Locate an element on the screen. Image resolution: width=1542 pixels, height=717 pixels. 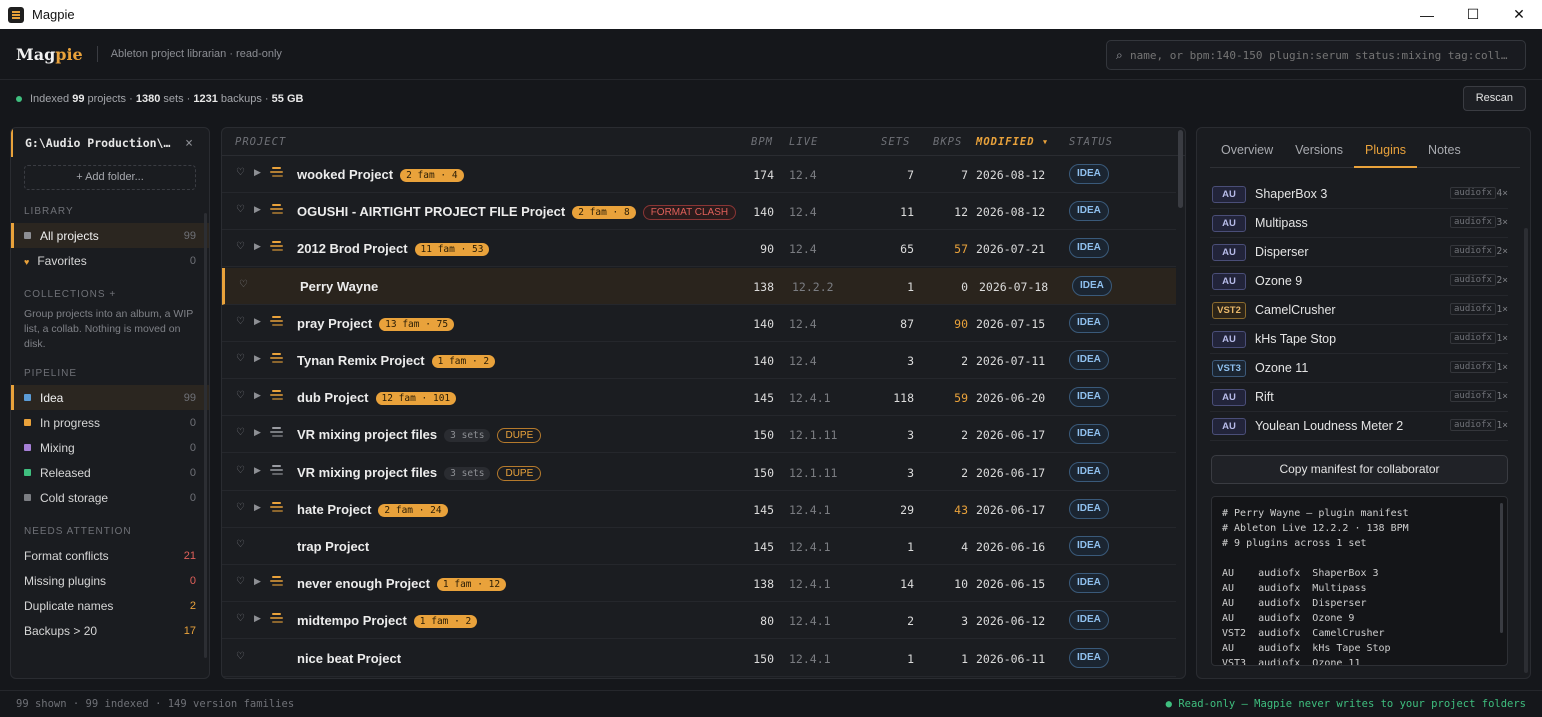
sidebar-item-backups-over-20: Backups > 20 17 is located at coordinates (110, 630).